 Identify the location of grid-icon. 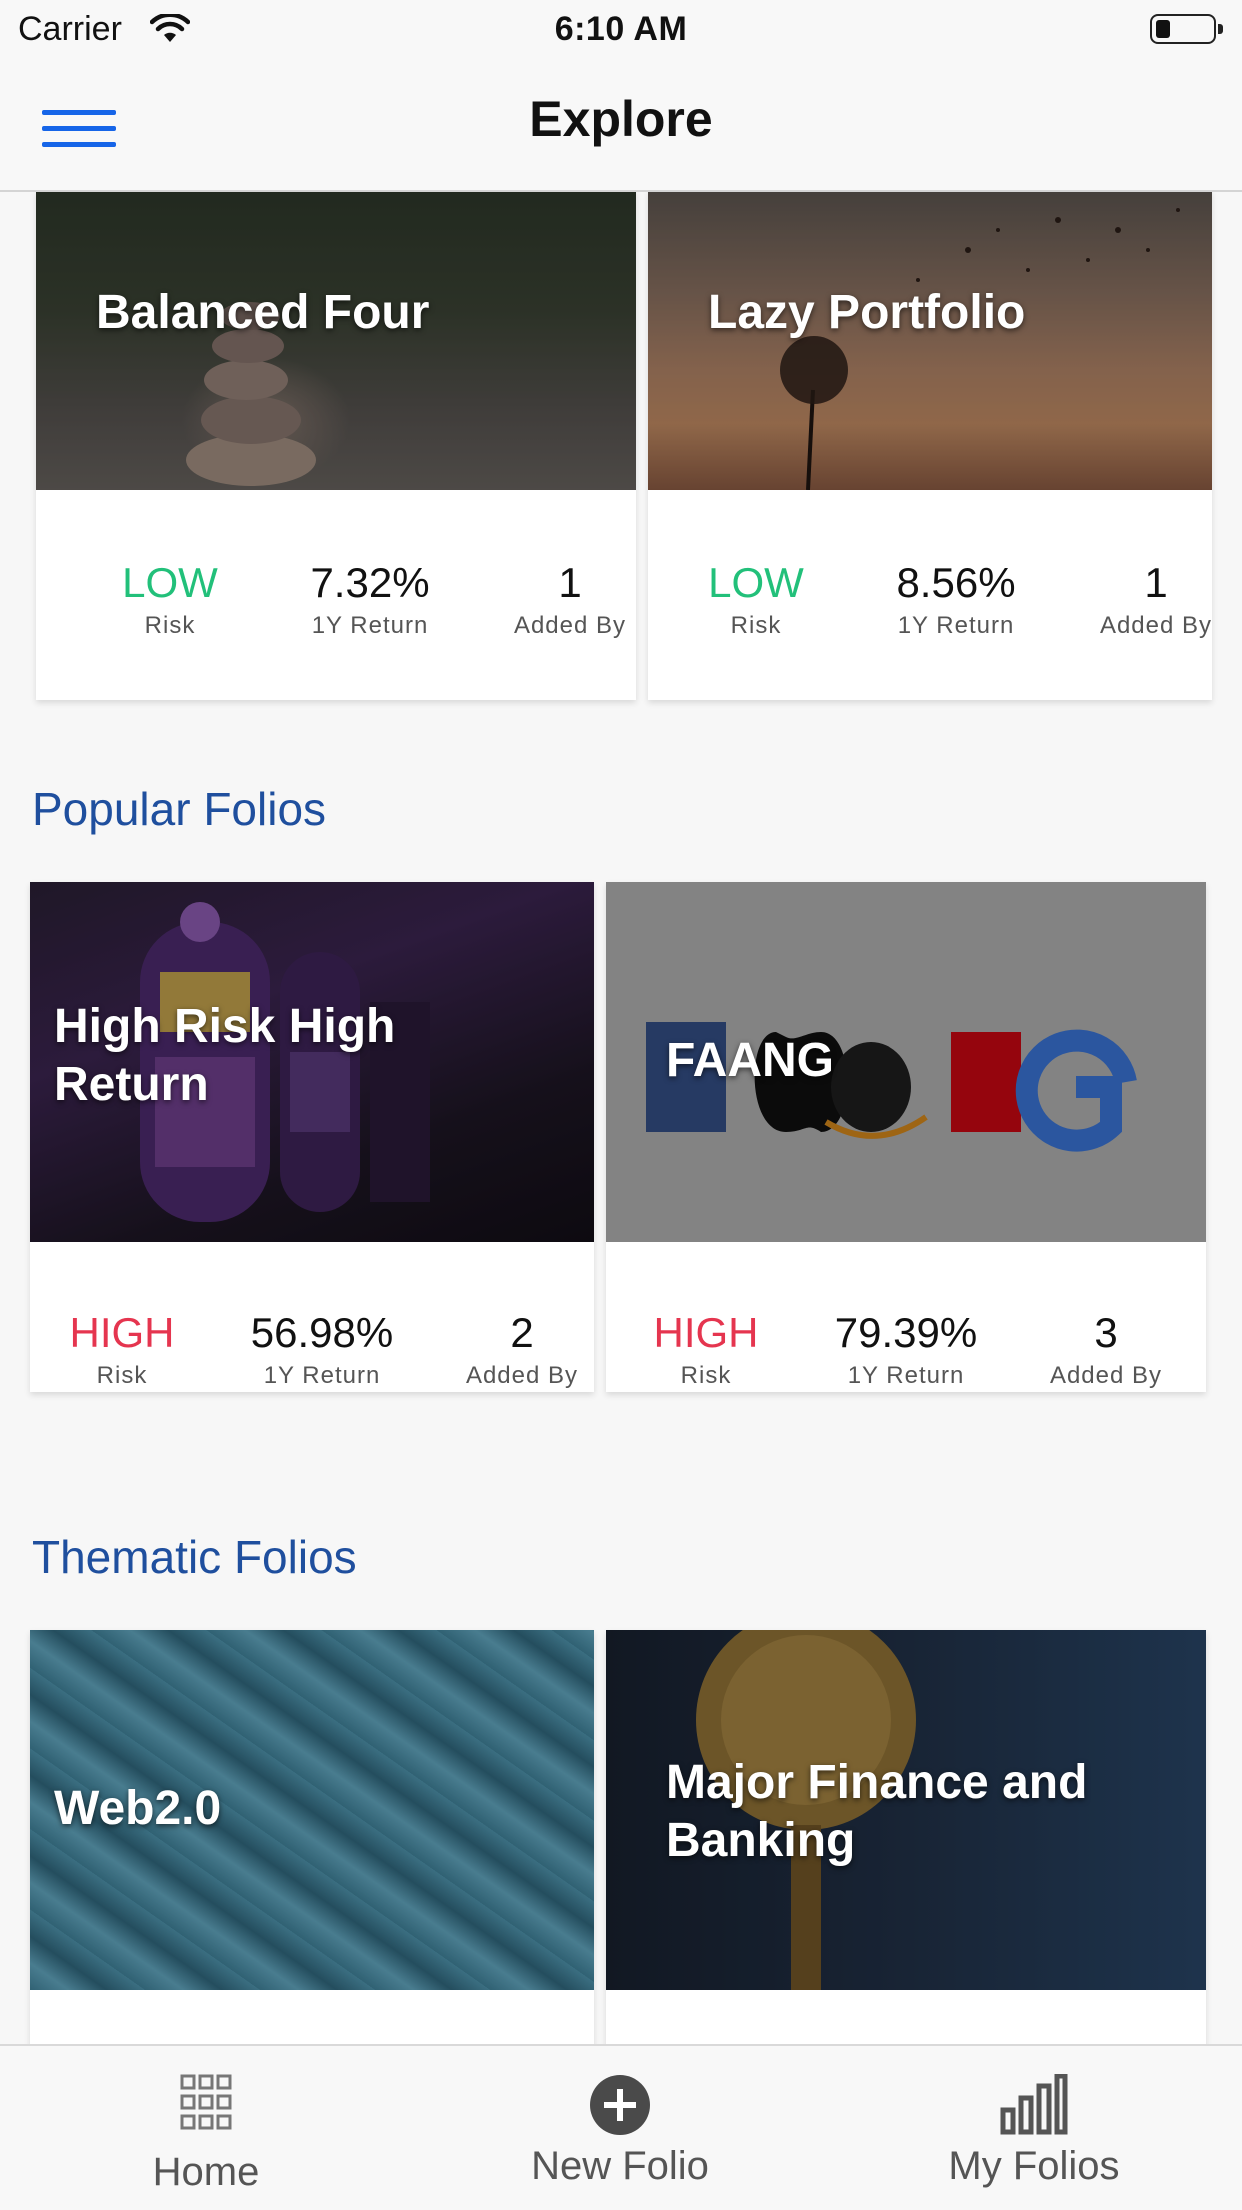
(206, 2102).